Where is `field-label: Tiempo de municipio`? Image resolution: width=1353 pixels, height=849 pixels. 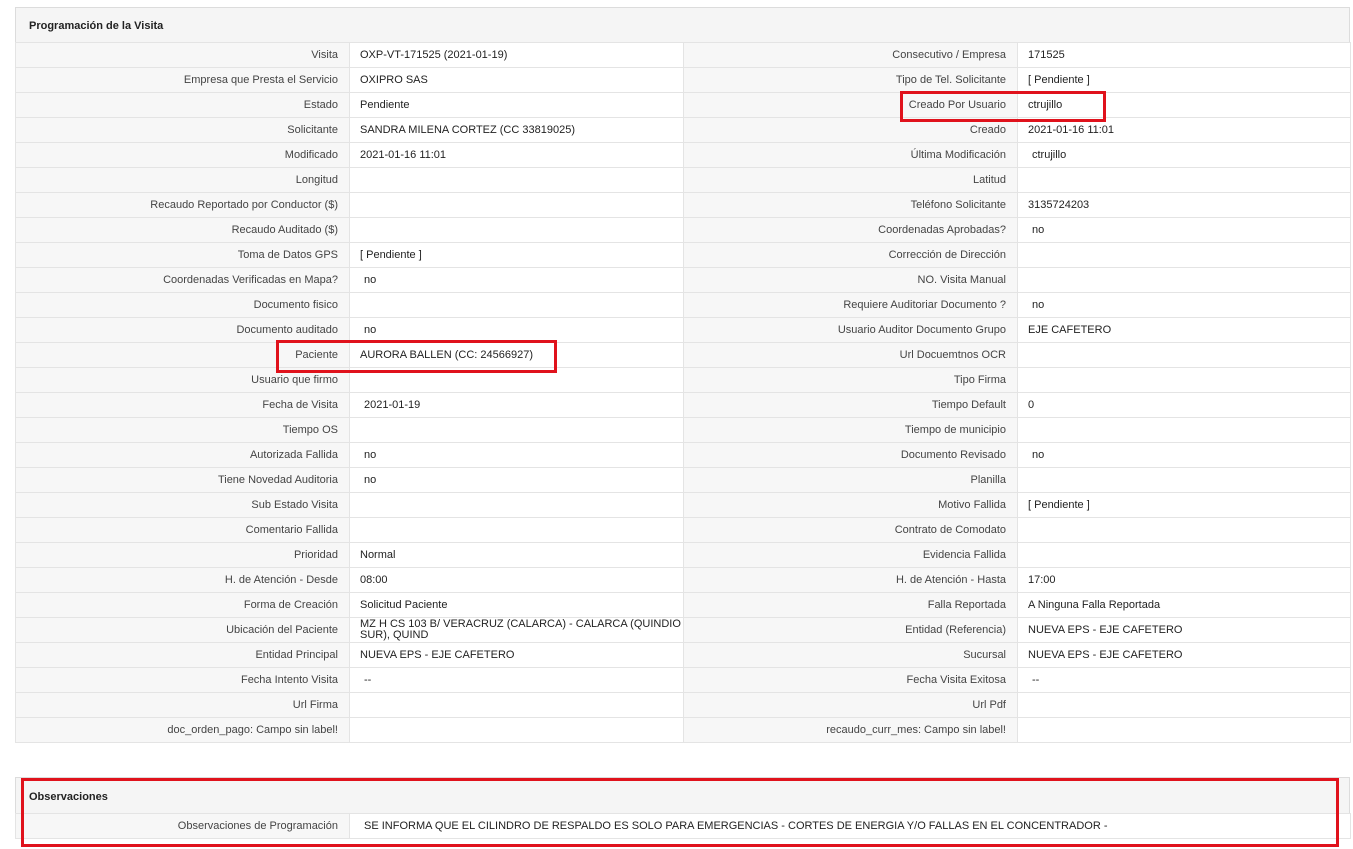 field-label: Tiempo de municipio is located at coordinates (850, 430).